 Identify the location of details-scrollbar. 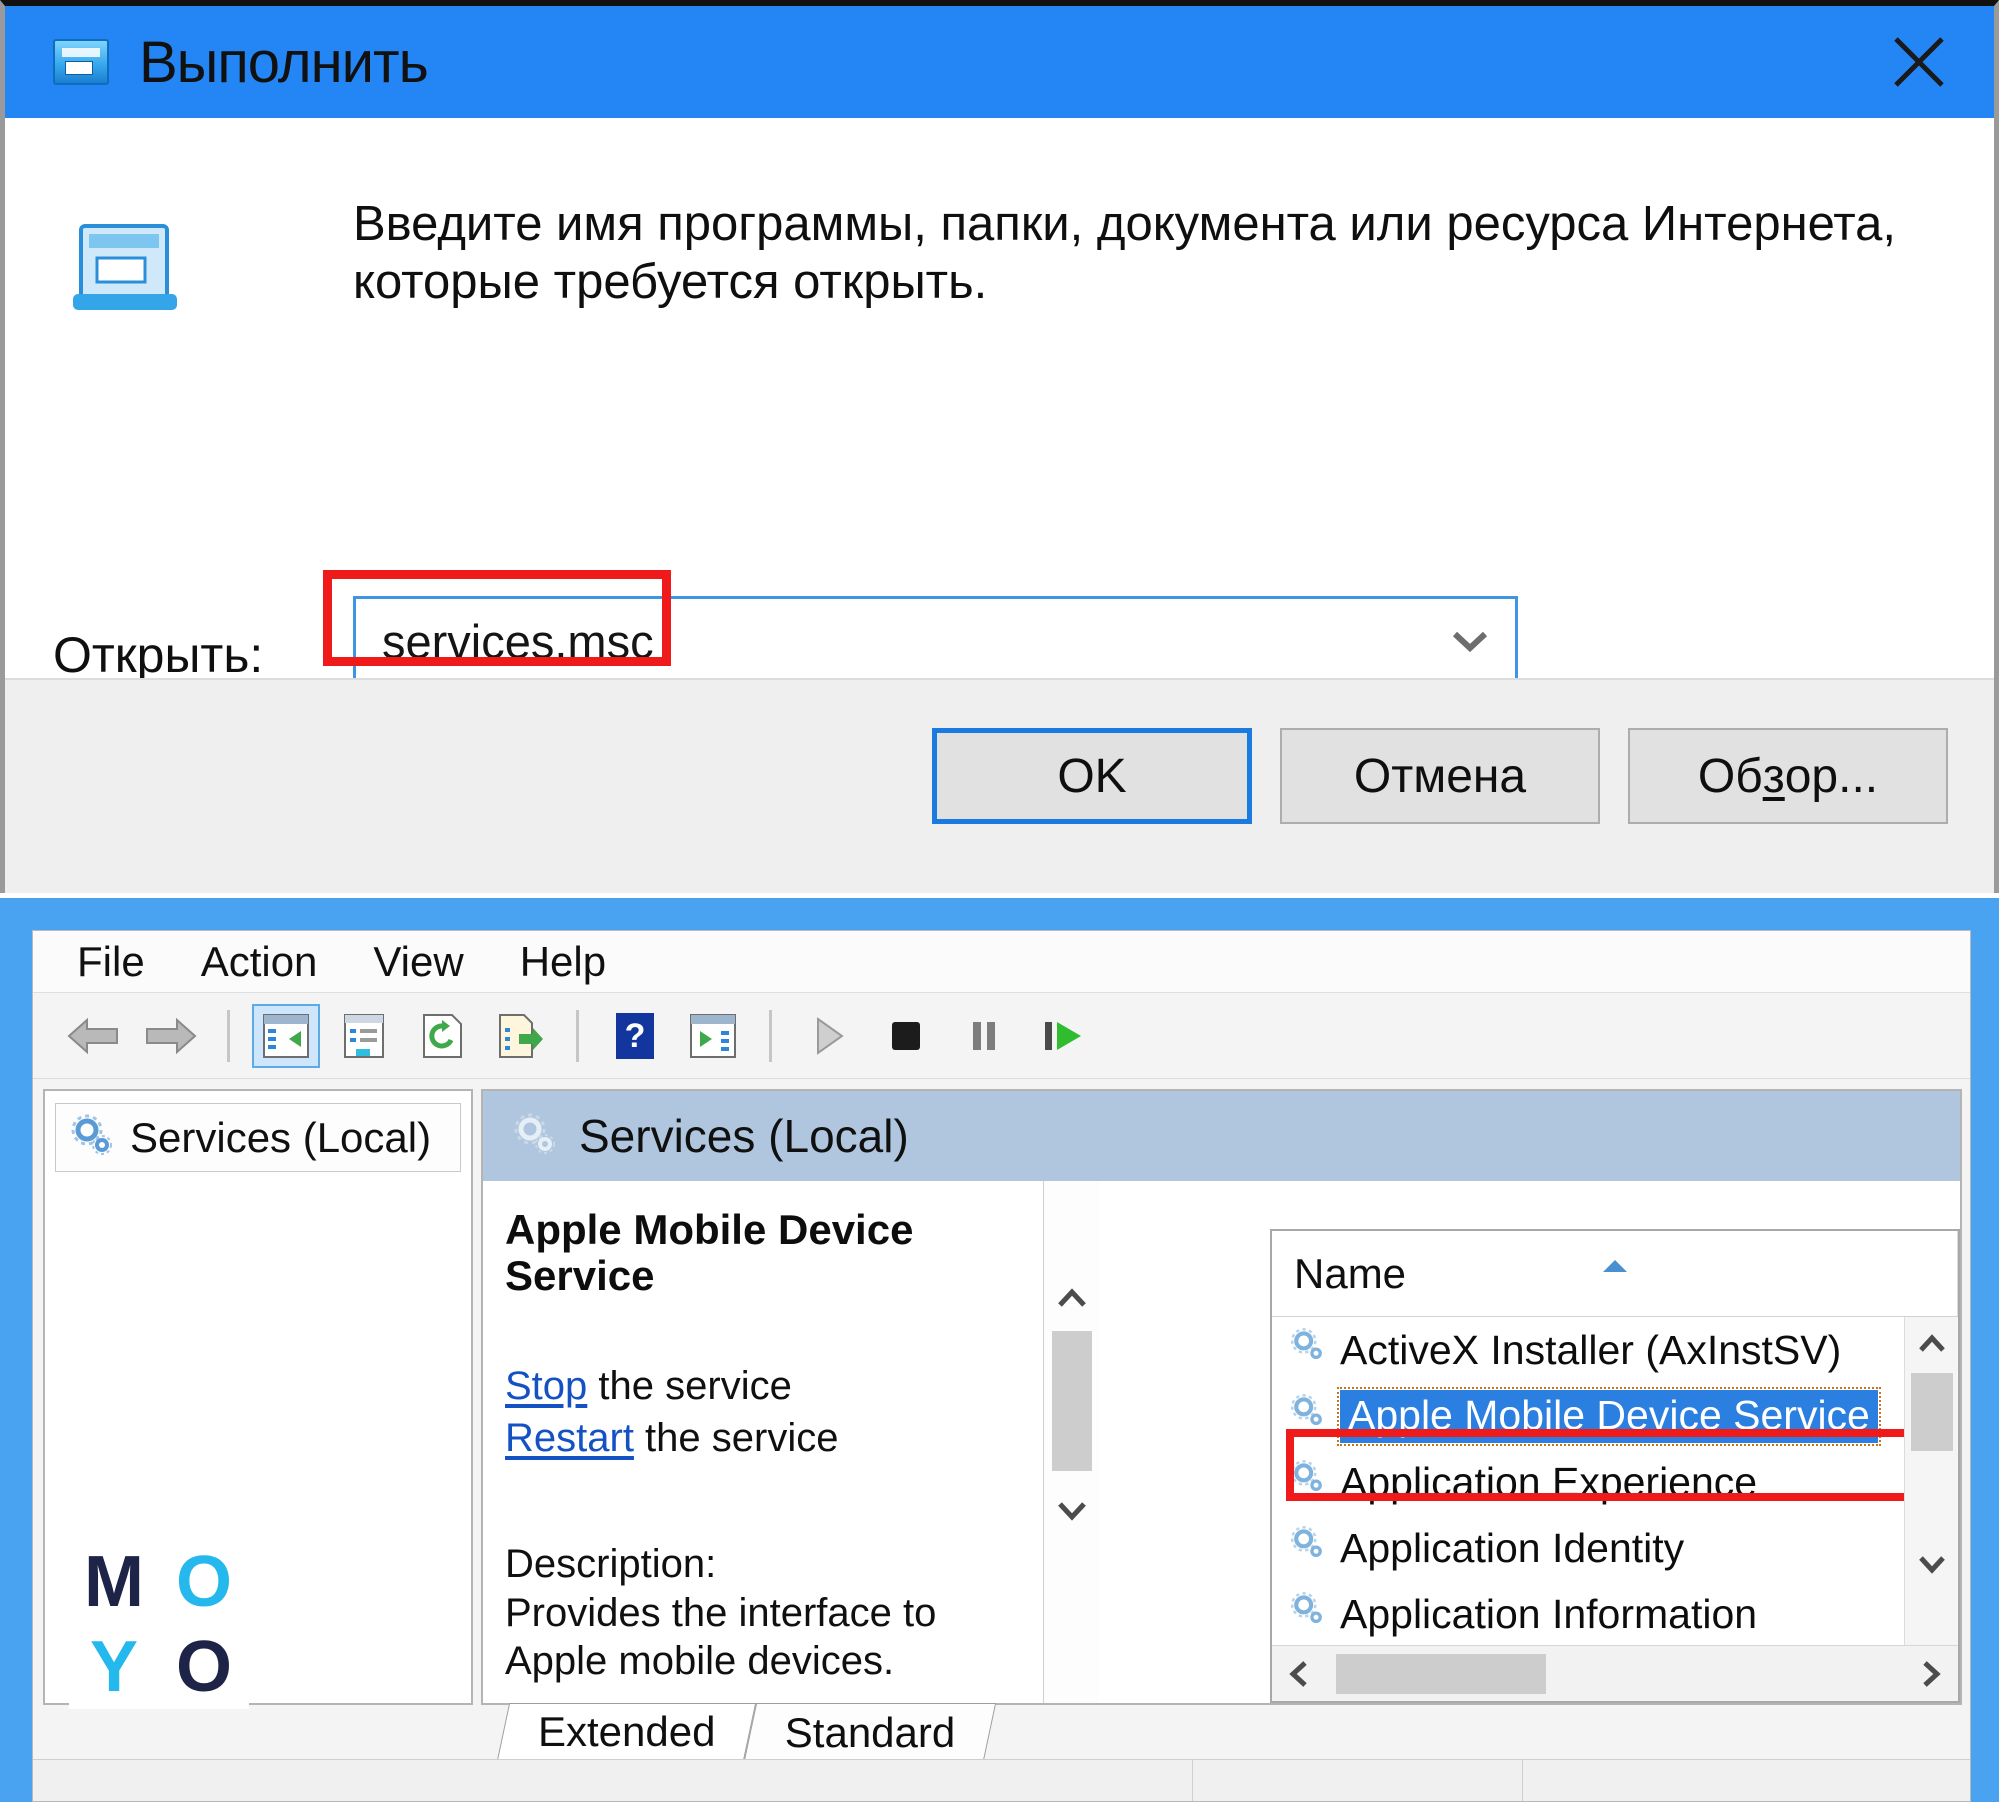
(1071, 1442).